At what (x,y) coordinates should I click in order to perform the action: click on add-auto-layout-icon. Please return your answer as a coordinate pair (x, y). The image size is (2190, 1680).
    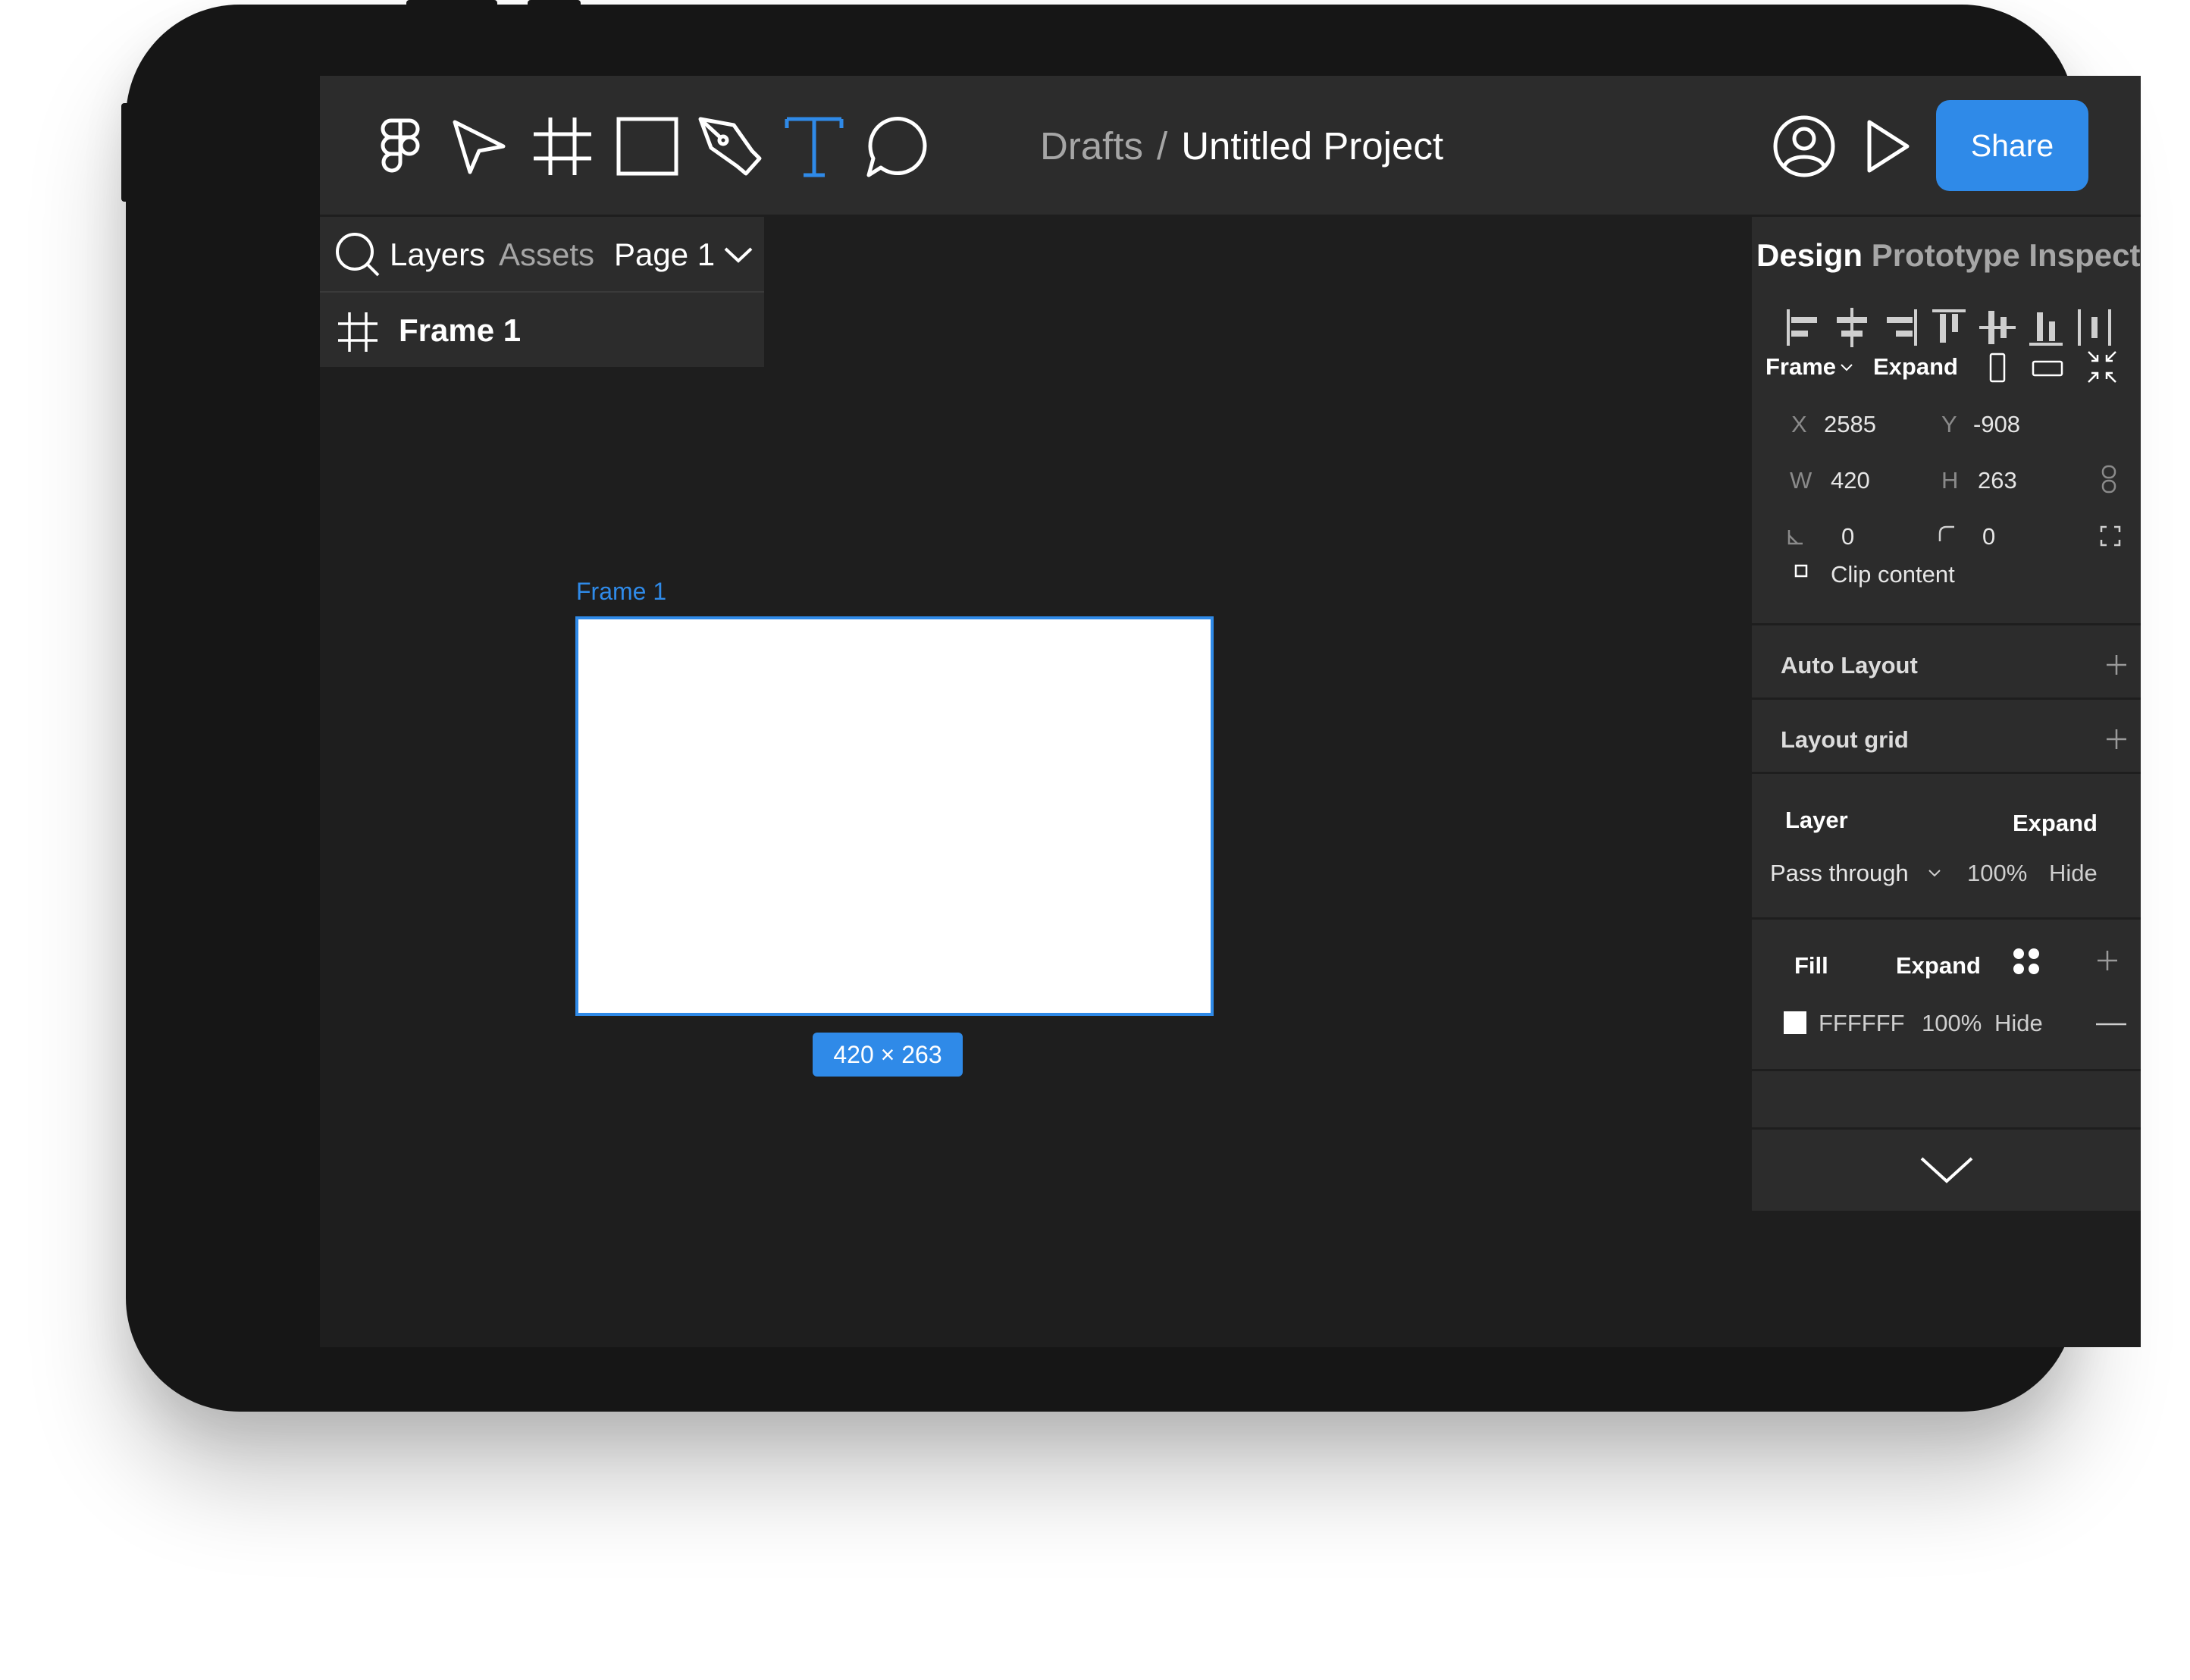
    Looking at the image, I should click on (2117, 665).